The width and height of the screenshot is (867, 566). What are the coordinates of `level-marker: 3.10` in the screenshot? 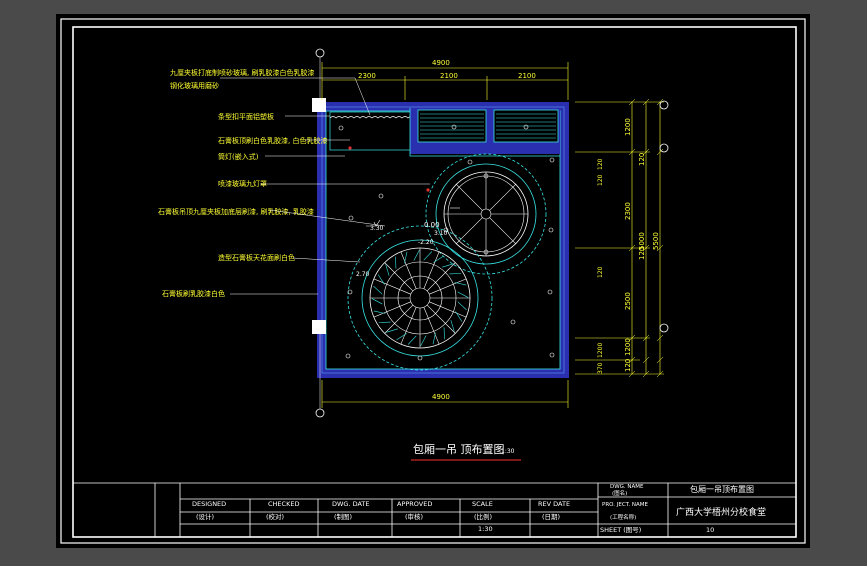 It's located at (441, 233).